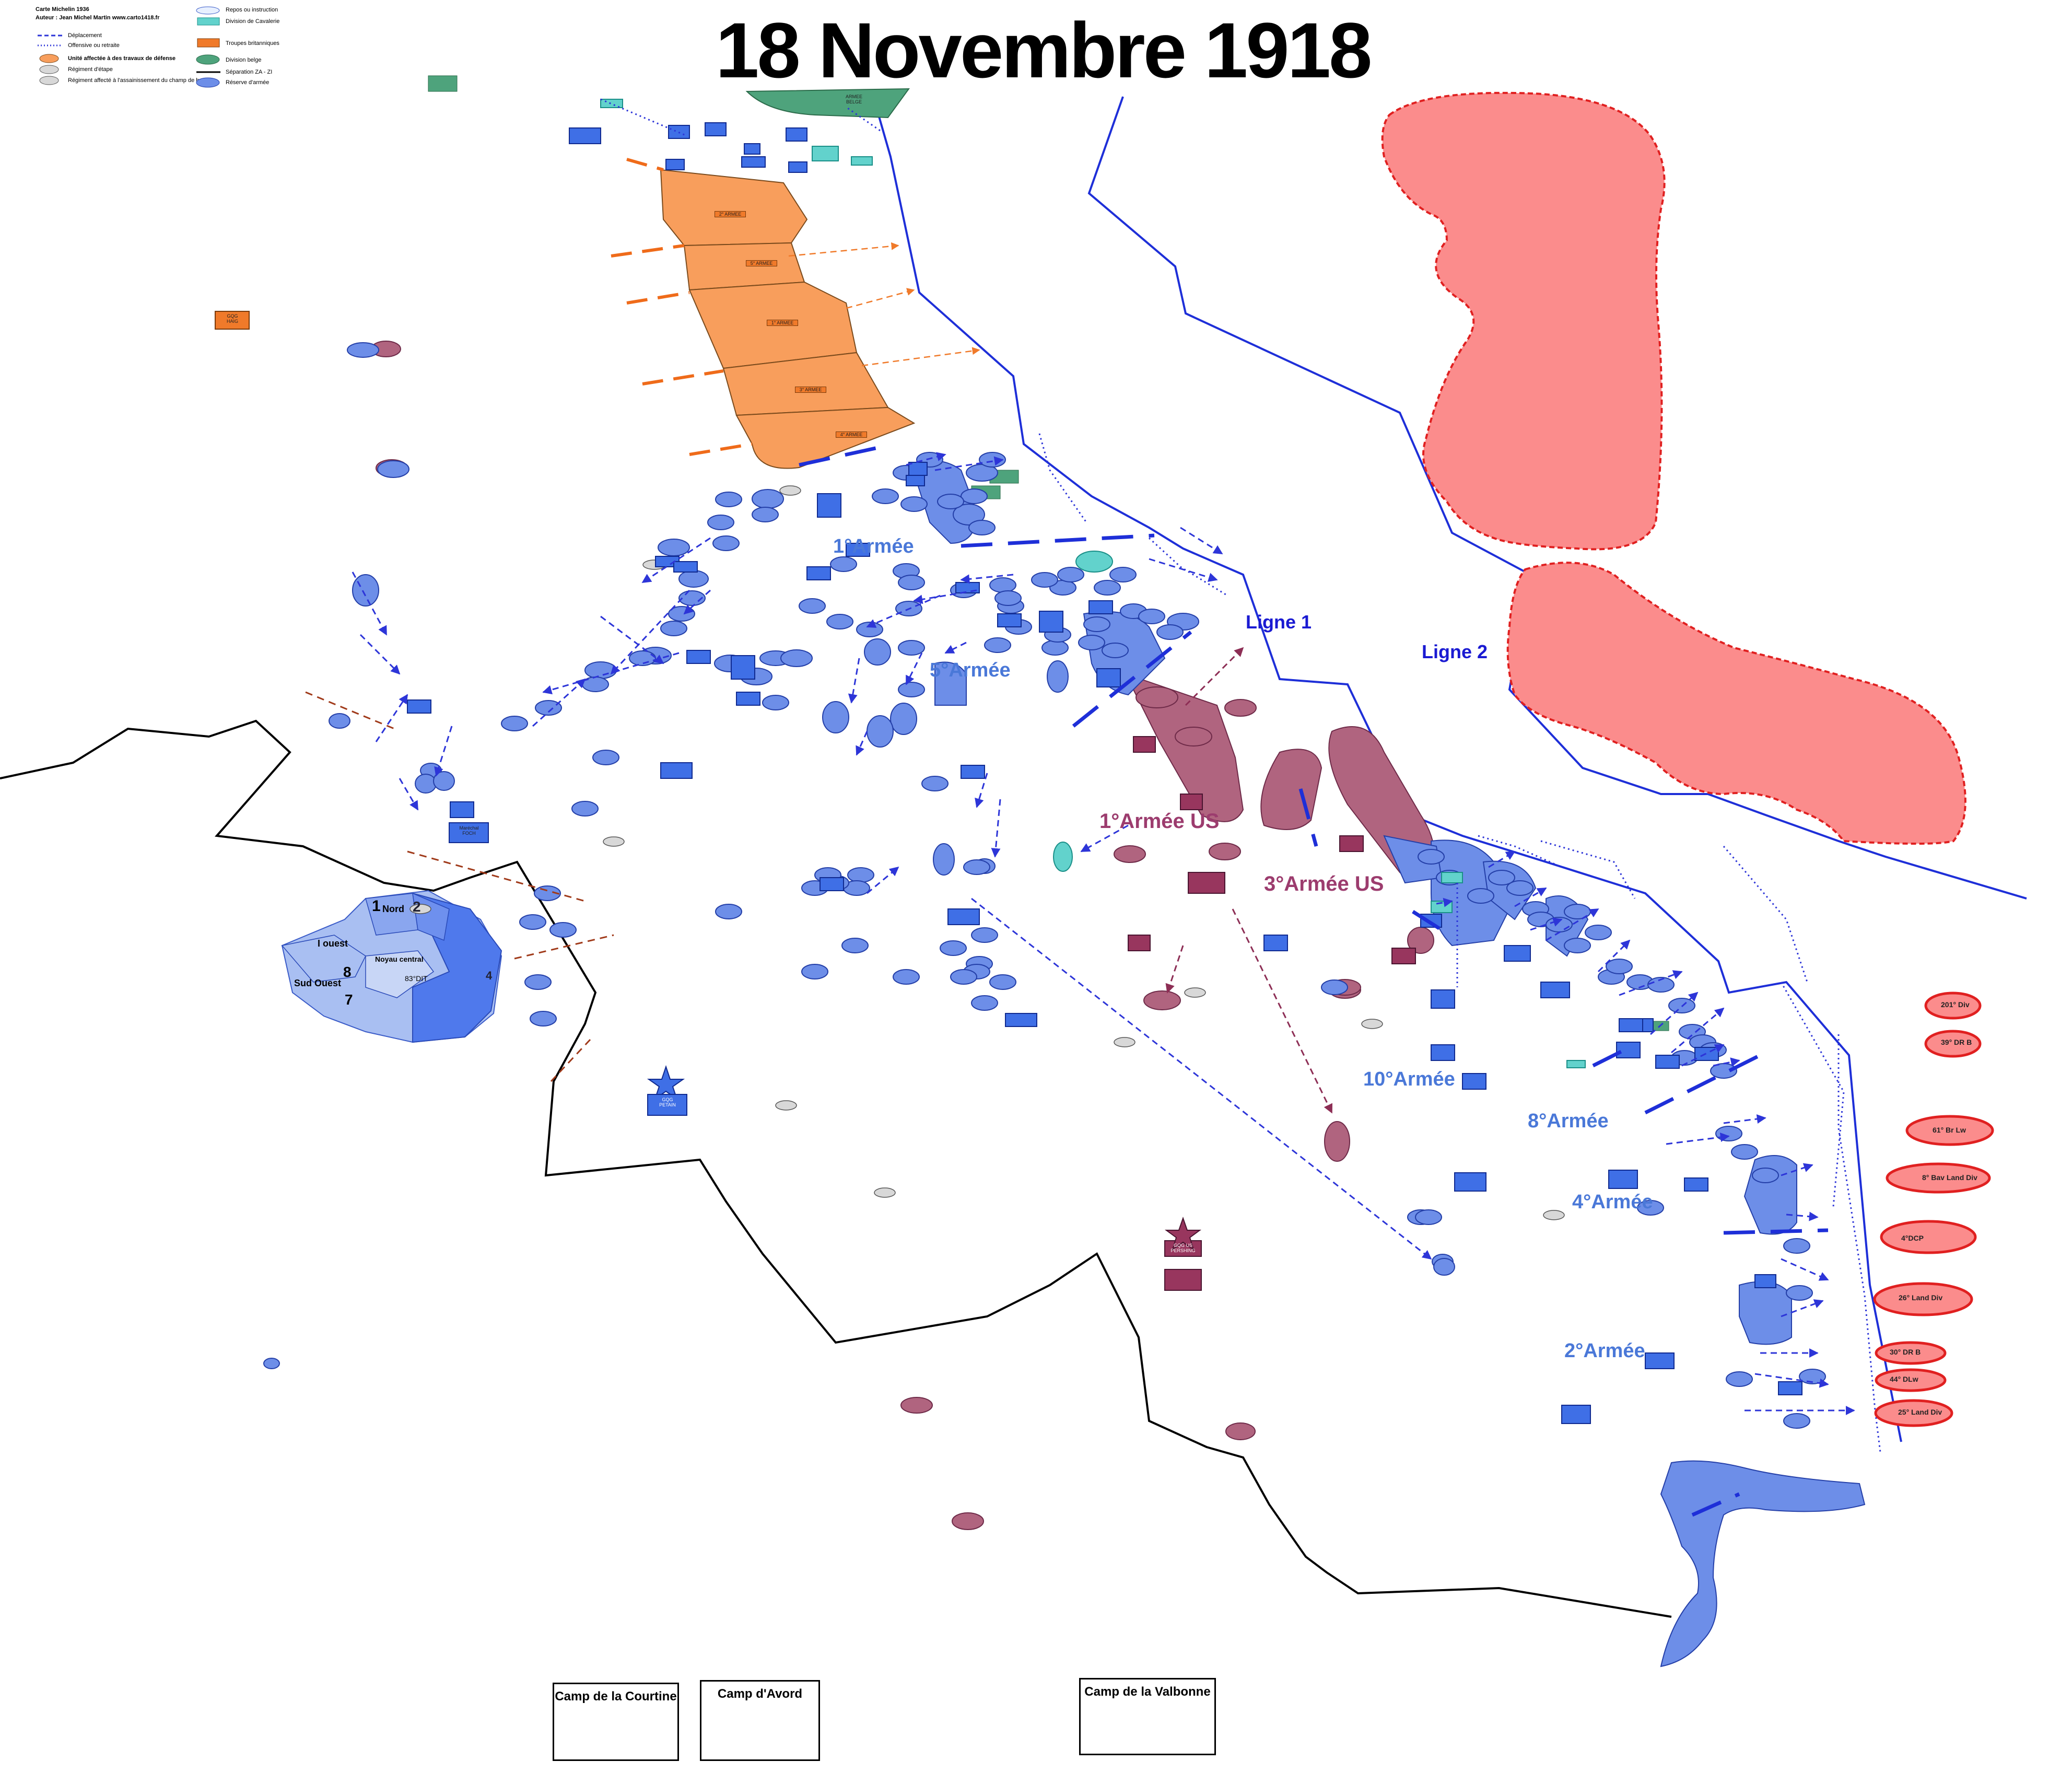  What do you see at coordinates (1324, 883) in the screenshot?
I see `army-label-3-us: 3°Armée US` at bounding box center [1324, 883].